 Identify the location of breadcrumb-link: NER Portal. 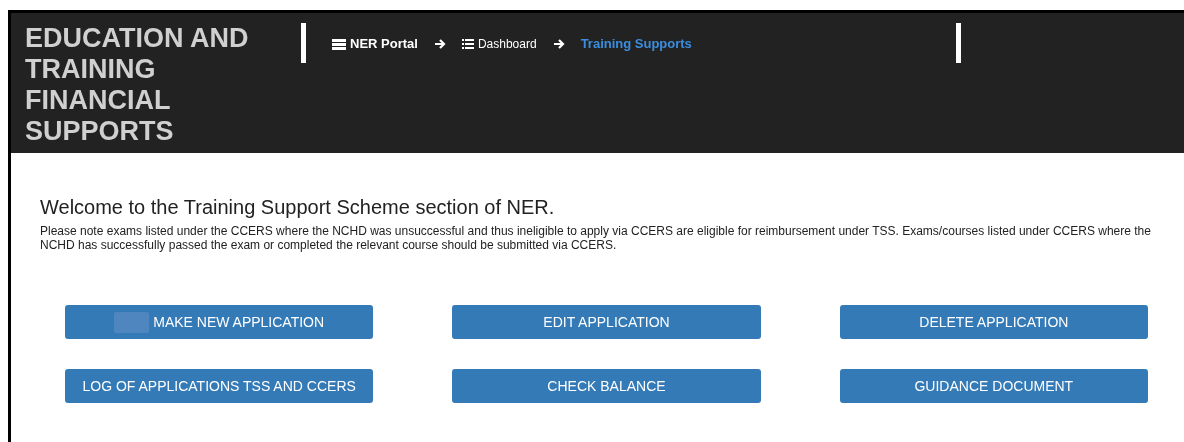
(384, 44).